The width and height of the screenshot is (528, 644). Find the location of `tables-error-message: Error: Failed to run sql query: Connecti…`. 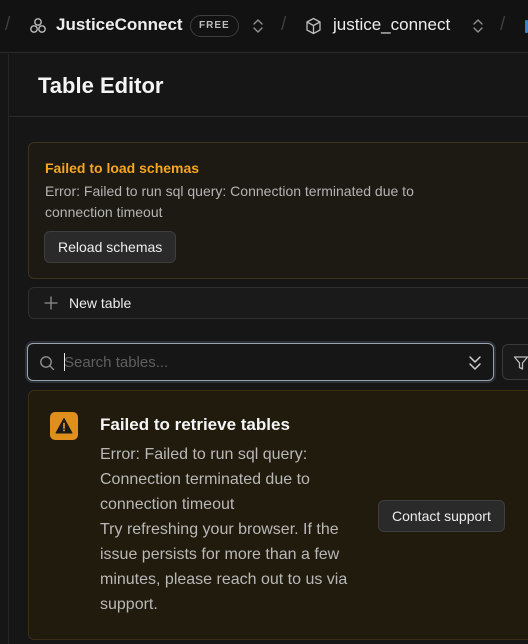

tables-error-message: Error: Failed to run sql query: Connecti… is located at coordinates (205, 479).